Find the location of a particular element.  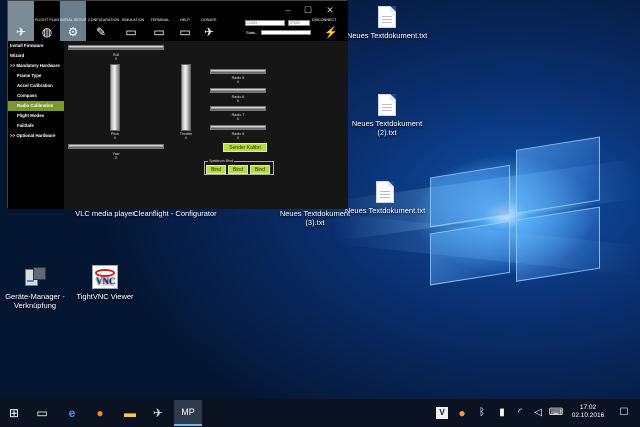

yaw-value: 0 is located at coordinates (116, 158).